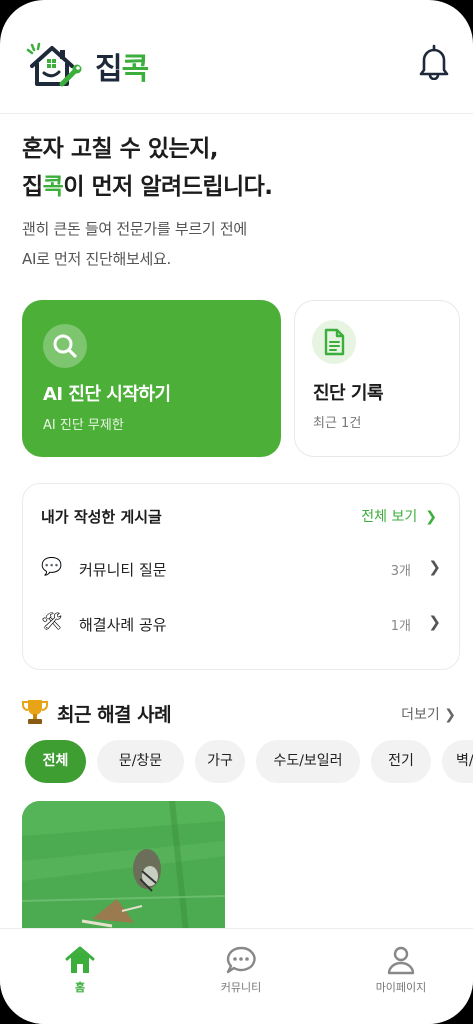  I want to click on post-row-count: 1개, so click(400, 626).